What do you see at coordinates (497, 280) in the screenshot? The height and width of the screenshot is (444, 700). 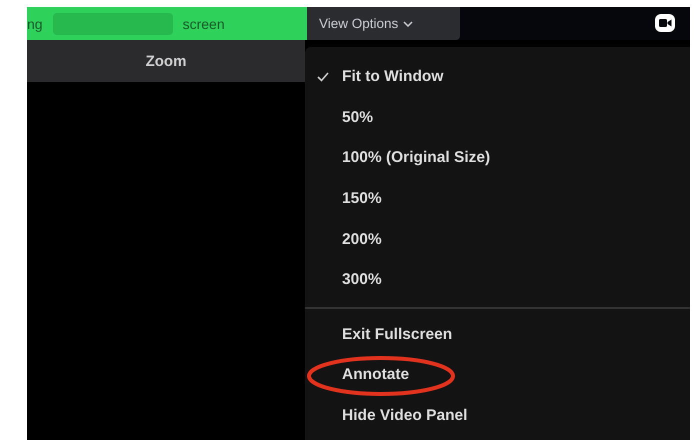 I see `menu-item: 300%` at bounding box center [497, 280].